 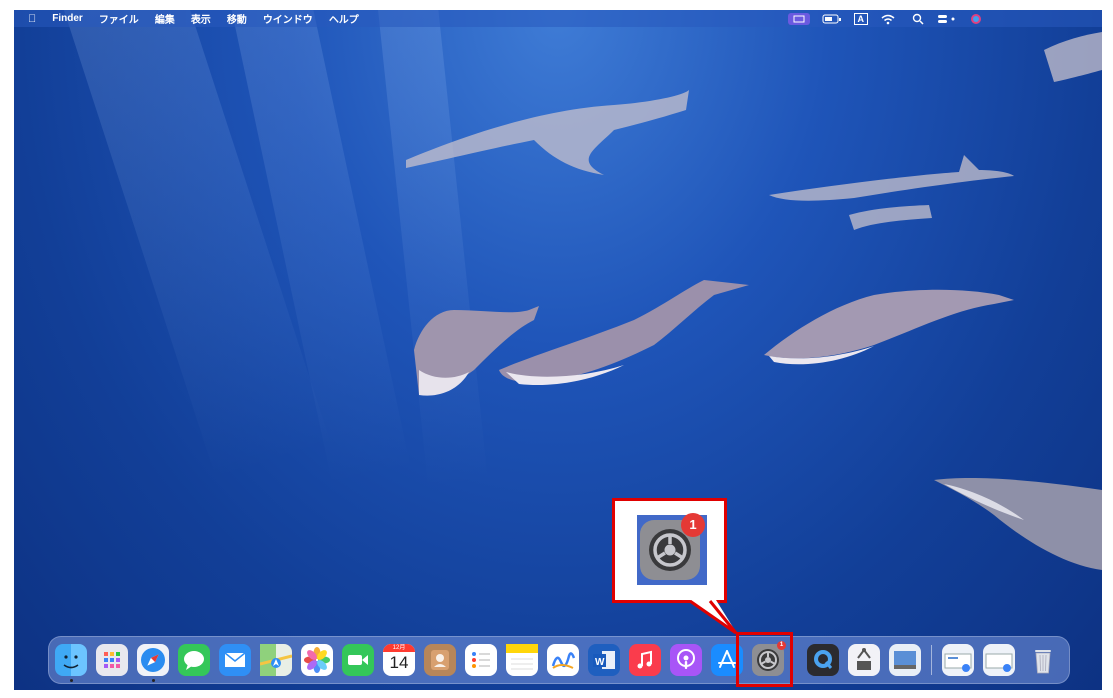 What do you see at coordinates (317, 660) in the screenshot?
I see `photos-icon` at bounding box center [317, 660].